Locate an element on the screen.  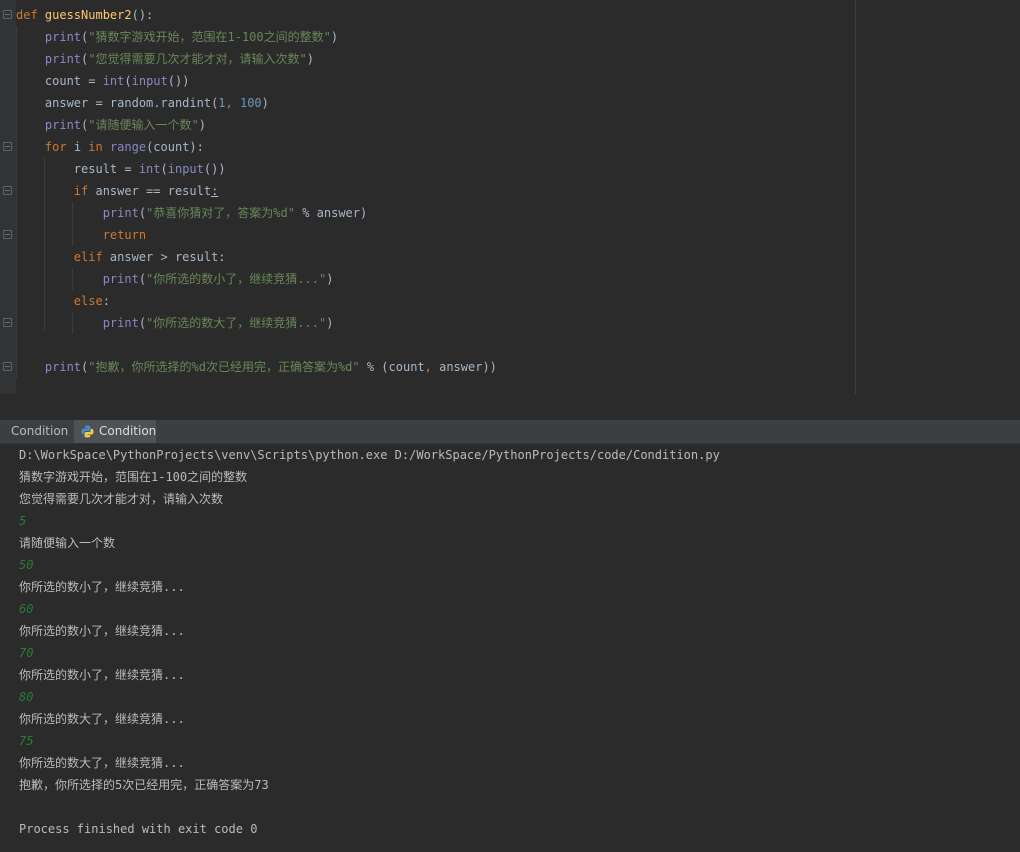
code-token: answer > result: is located at coordinates (167, 257).